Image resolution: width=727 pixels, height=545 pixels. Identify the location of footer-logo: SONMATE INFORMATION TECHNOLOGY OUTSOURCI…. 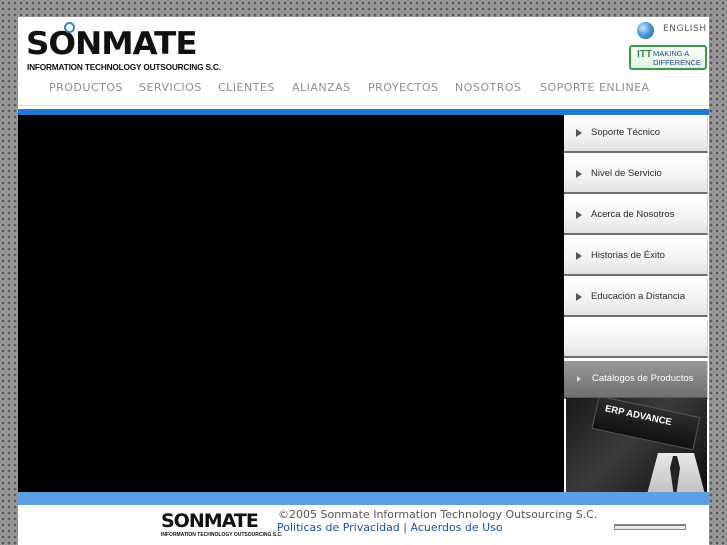
(221, 525).